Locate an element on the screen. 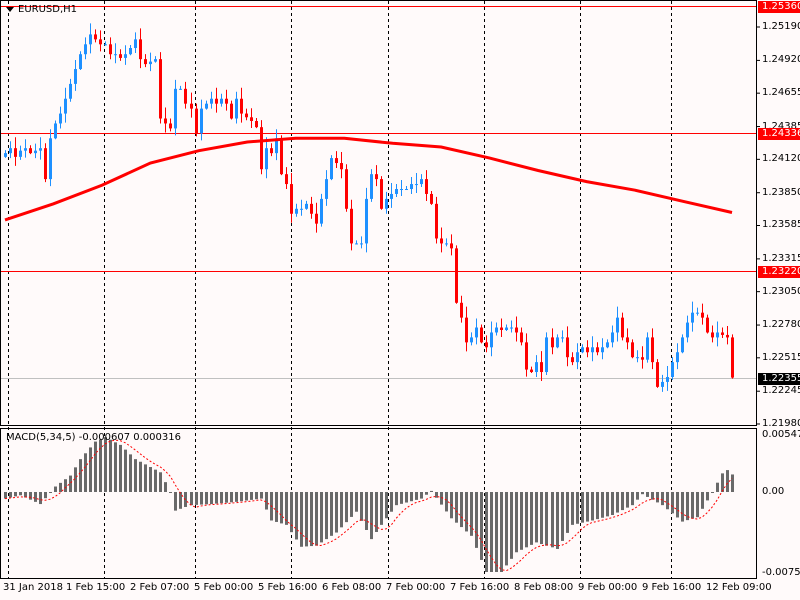  axis-ticks is located at coordinates (758, 225).